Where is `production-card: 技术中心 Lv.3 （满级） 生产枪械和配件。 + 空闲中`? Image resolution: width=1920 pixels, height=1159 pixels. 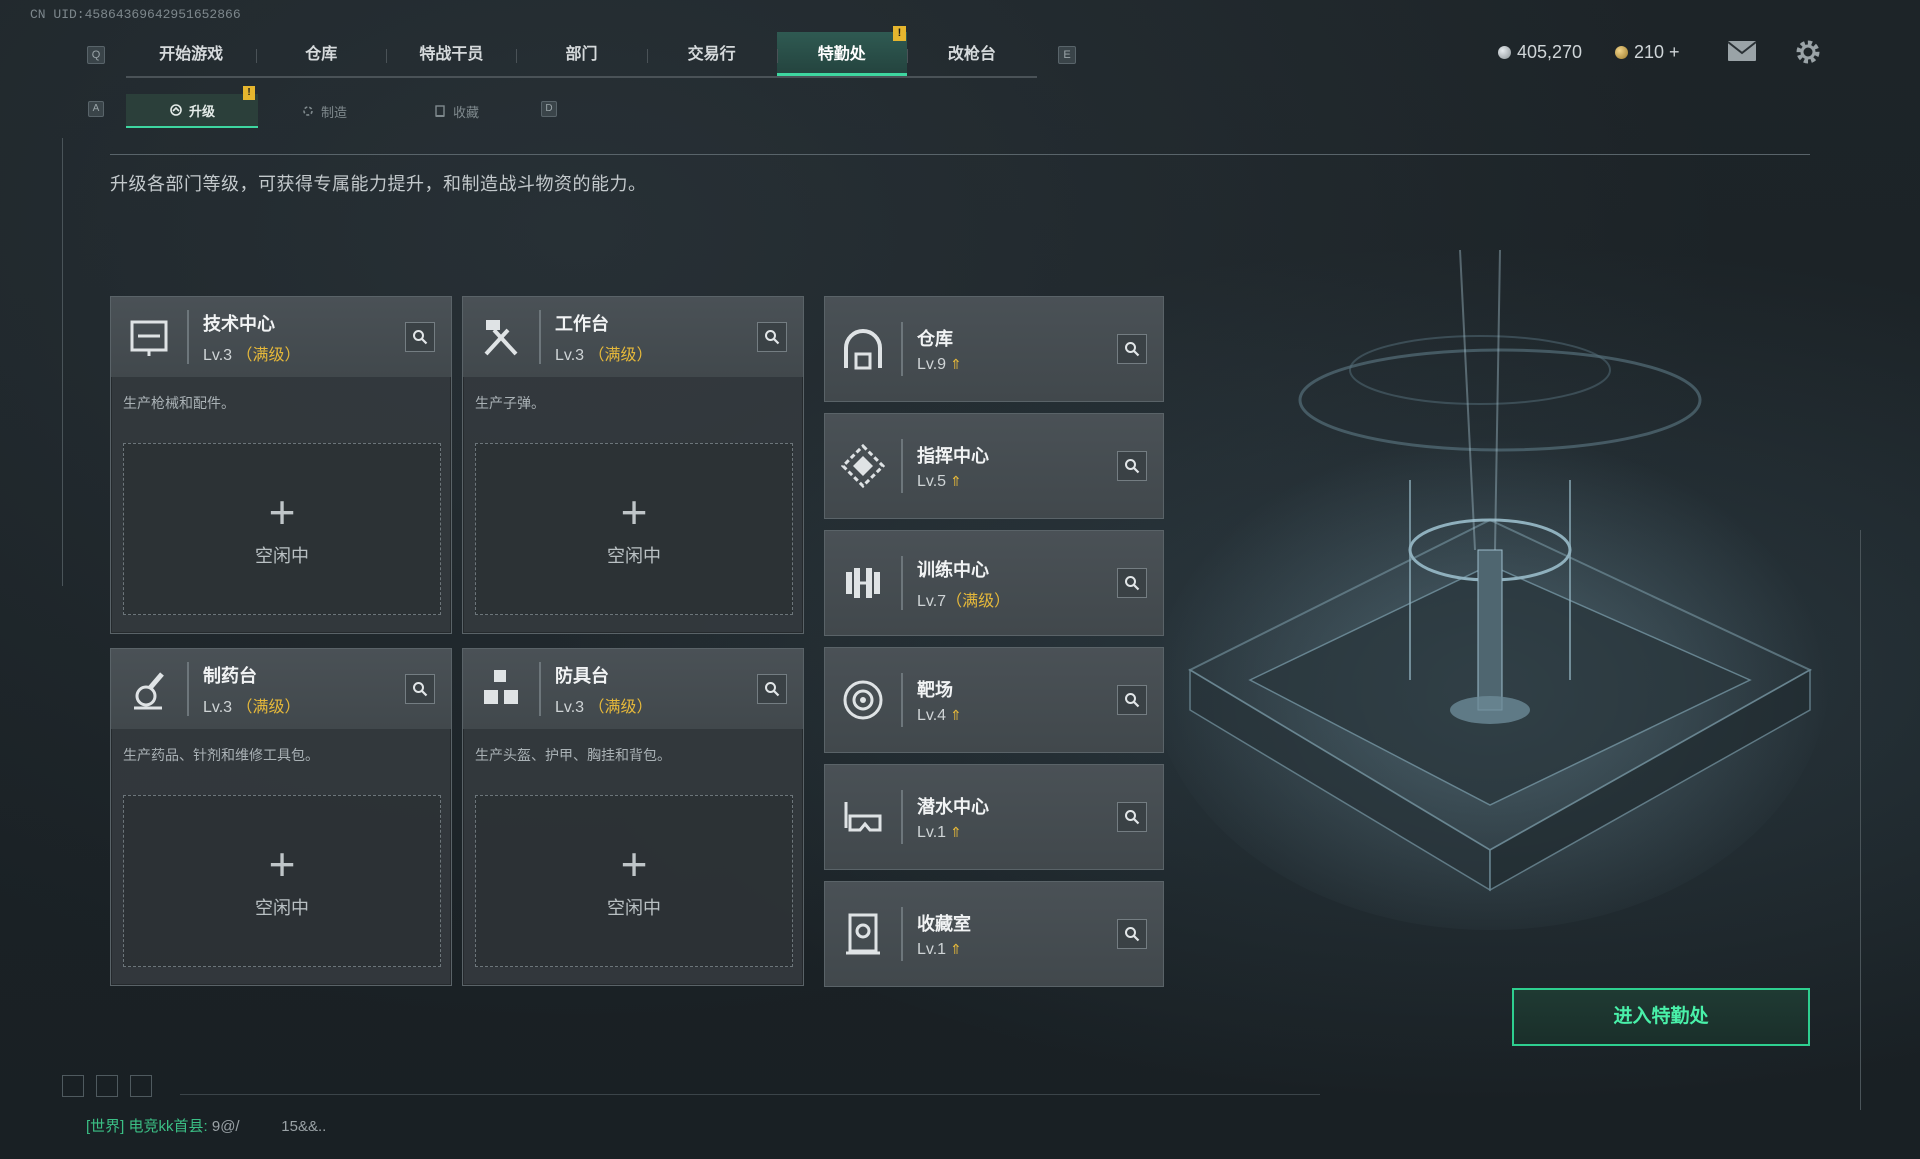
production-card: 技术中心 Lv.3 （满级） 生产枪械和配件。 + 空闲中 is located at coordinates (281, 465).